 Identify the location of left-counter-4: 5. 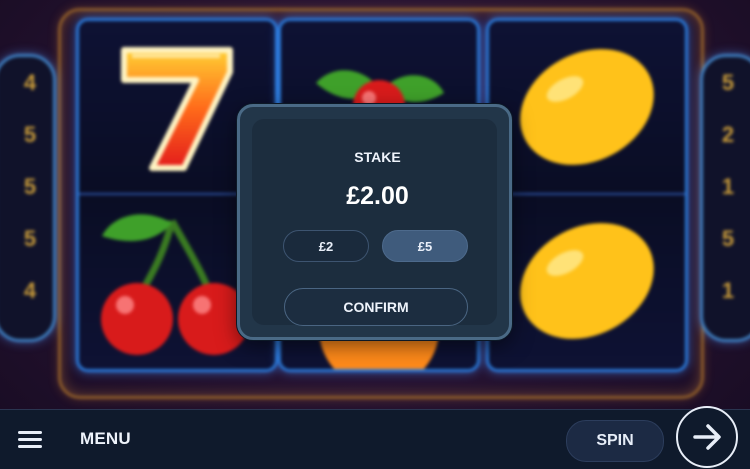
(30, 238).